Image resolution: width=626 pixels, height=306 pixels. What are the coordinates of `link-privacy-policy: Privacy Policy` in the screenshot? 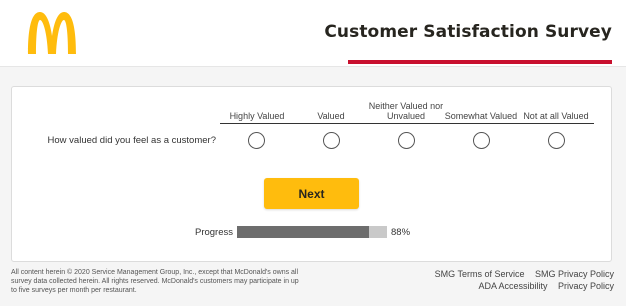 It's located at (586, 286).